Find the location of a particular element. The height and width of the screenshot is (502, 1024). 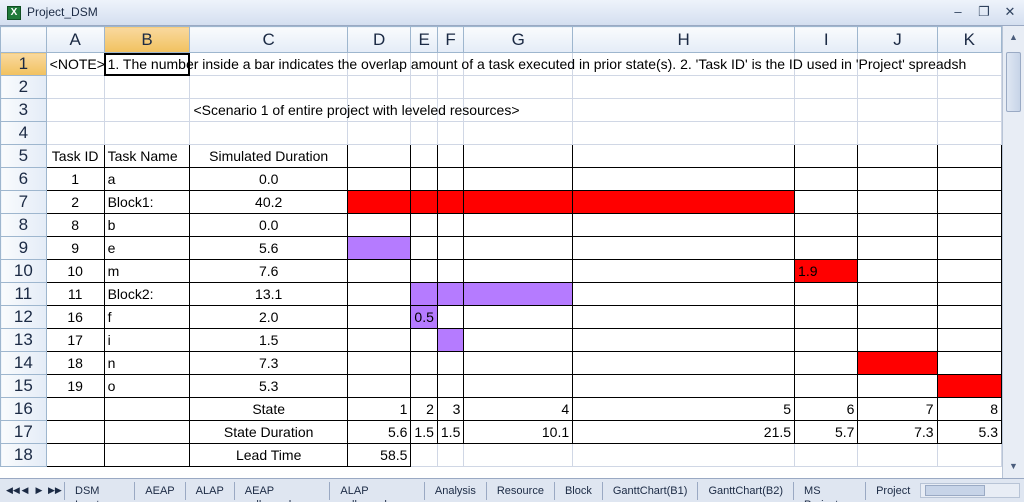

state-duration-value: 5.3 is located at coordinates (969, 432).